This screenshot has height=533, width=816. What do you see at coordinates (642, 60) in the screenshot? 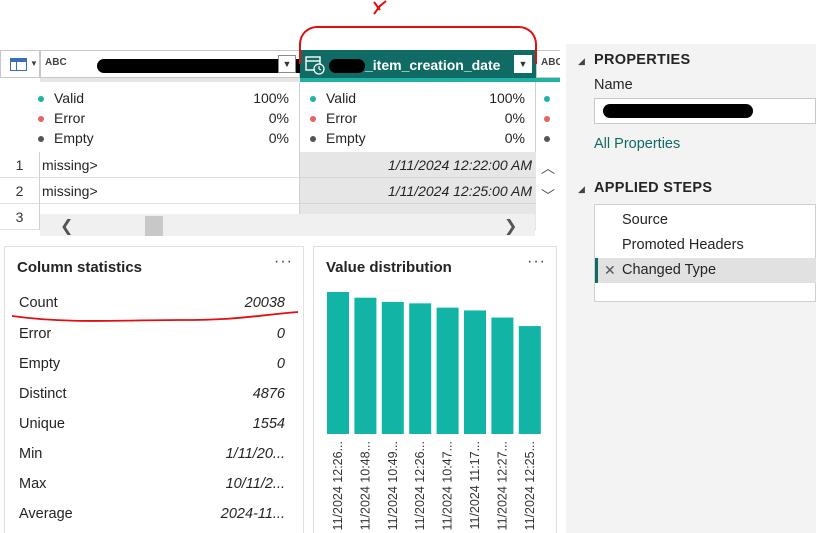
I see `properties-heading: PROPERTIES` at bounding box center [642, 60].